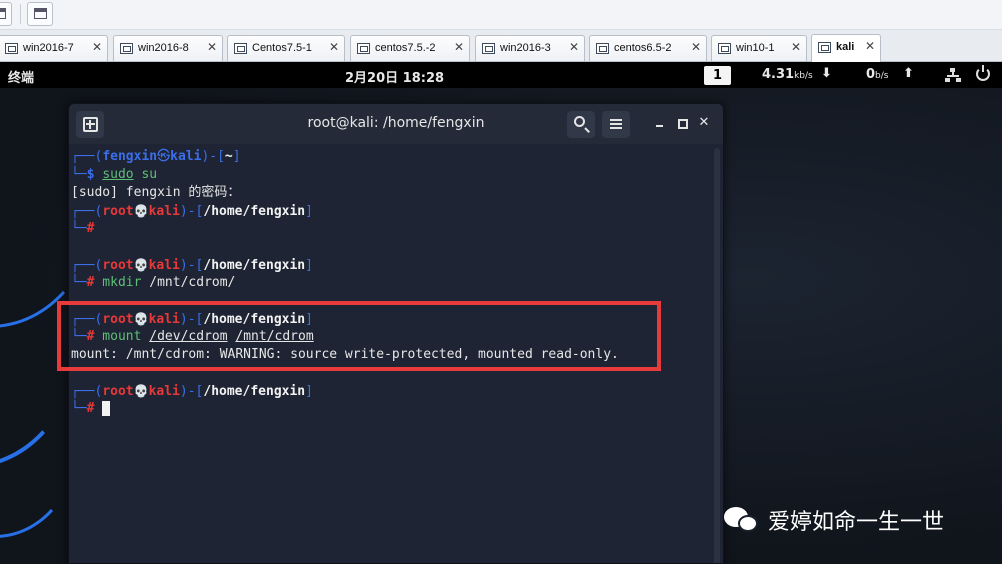 Image resolution: width=1002 pixels, height=564 pixels. I want to click on prompt-user: fengxin, so click(130, 156).